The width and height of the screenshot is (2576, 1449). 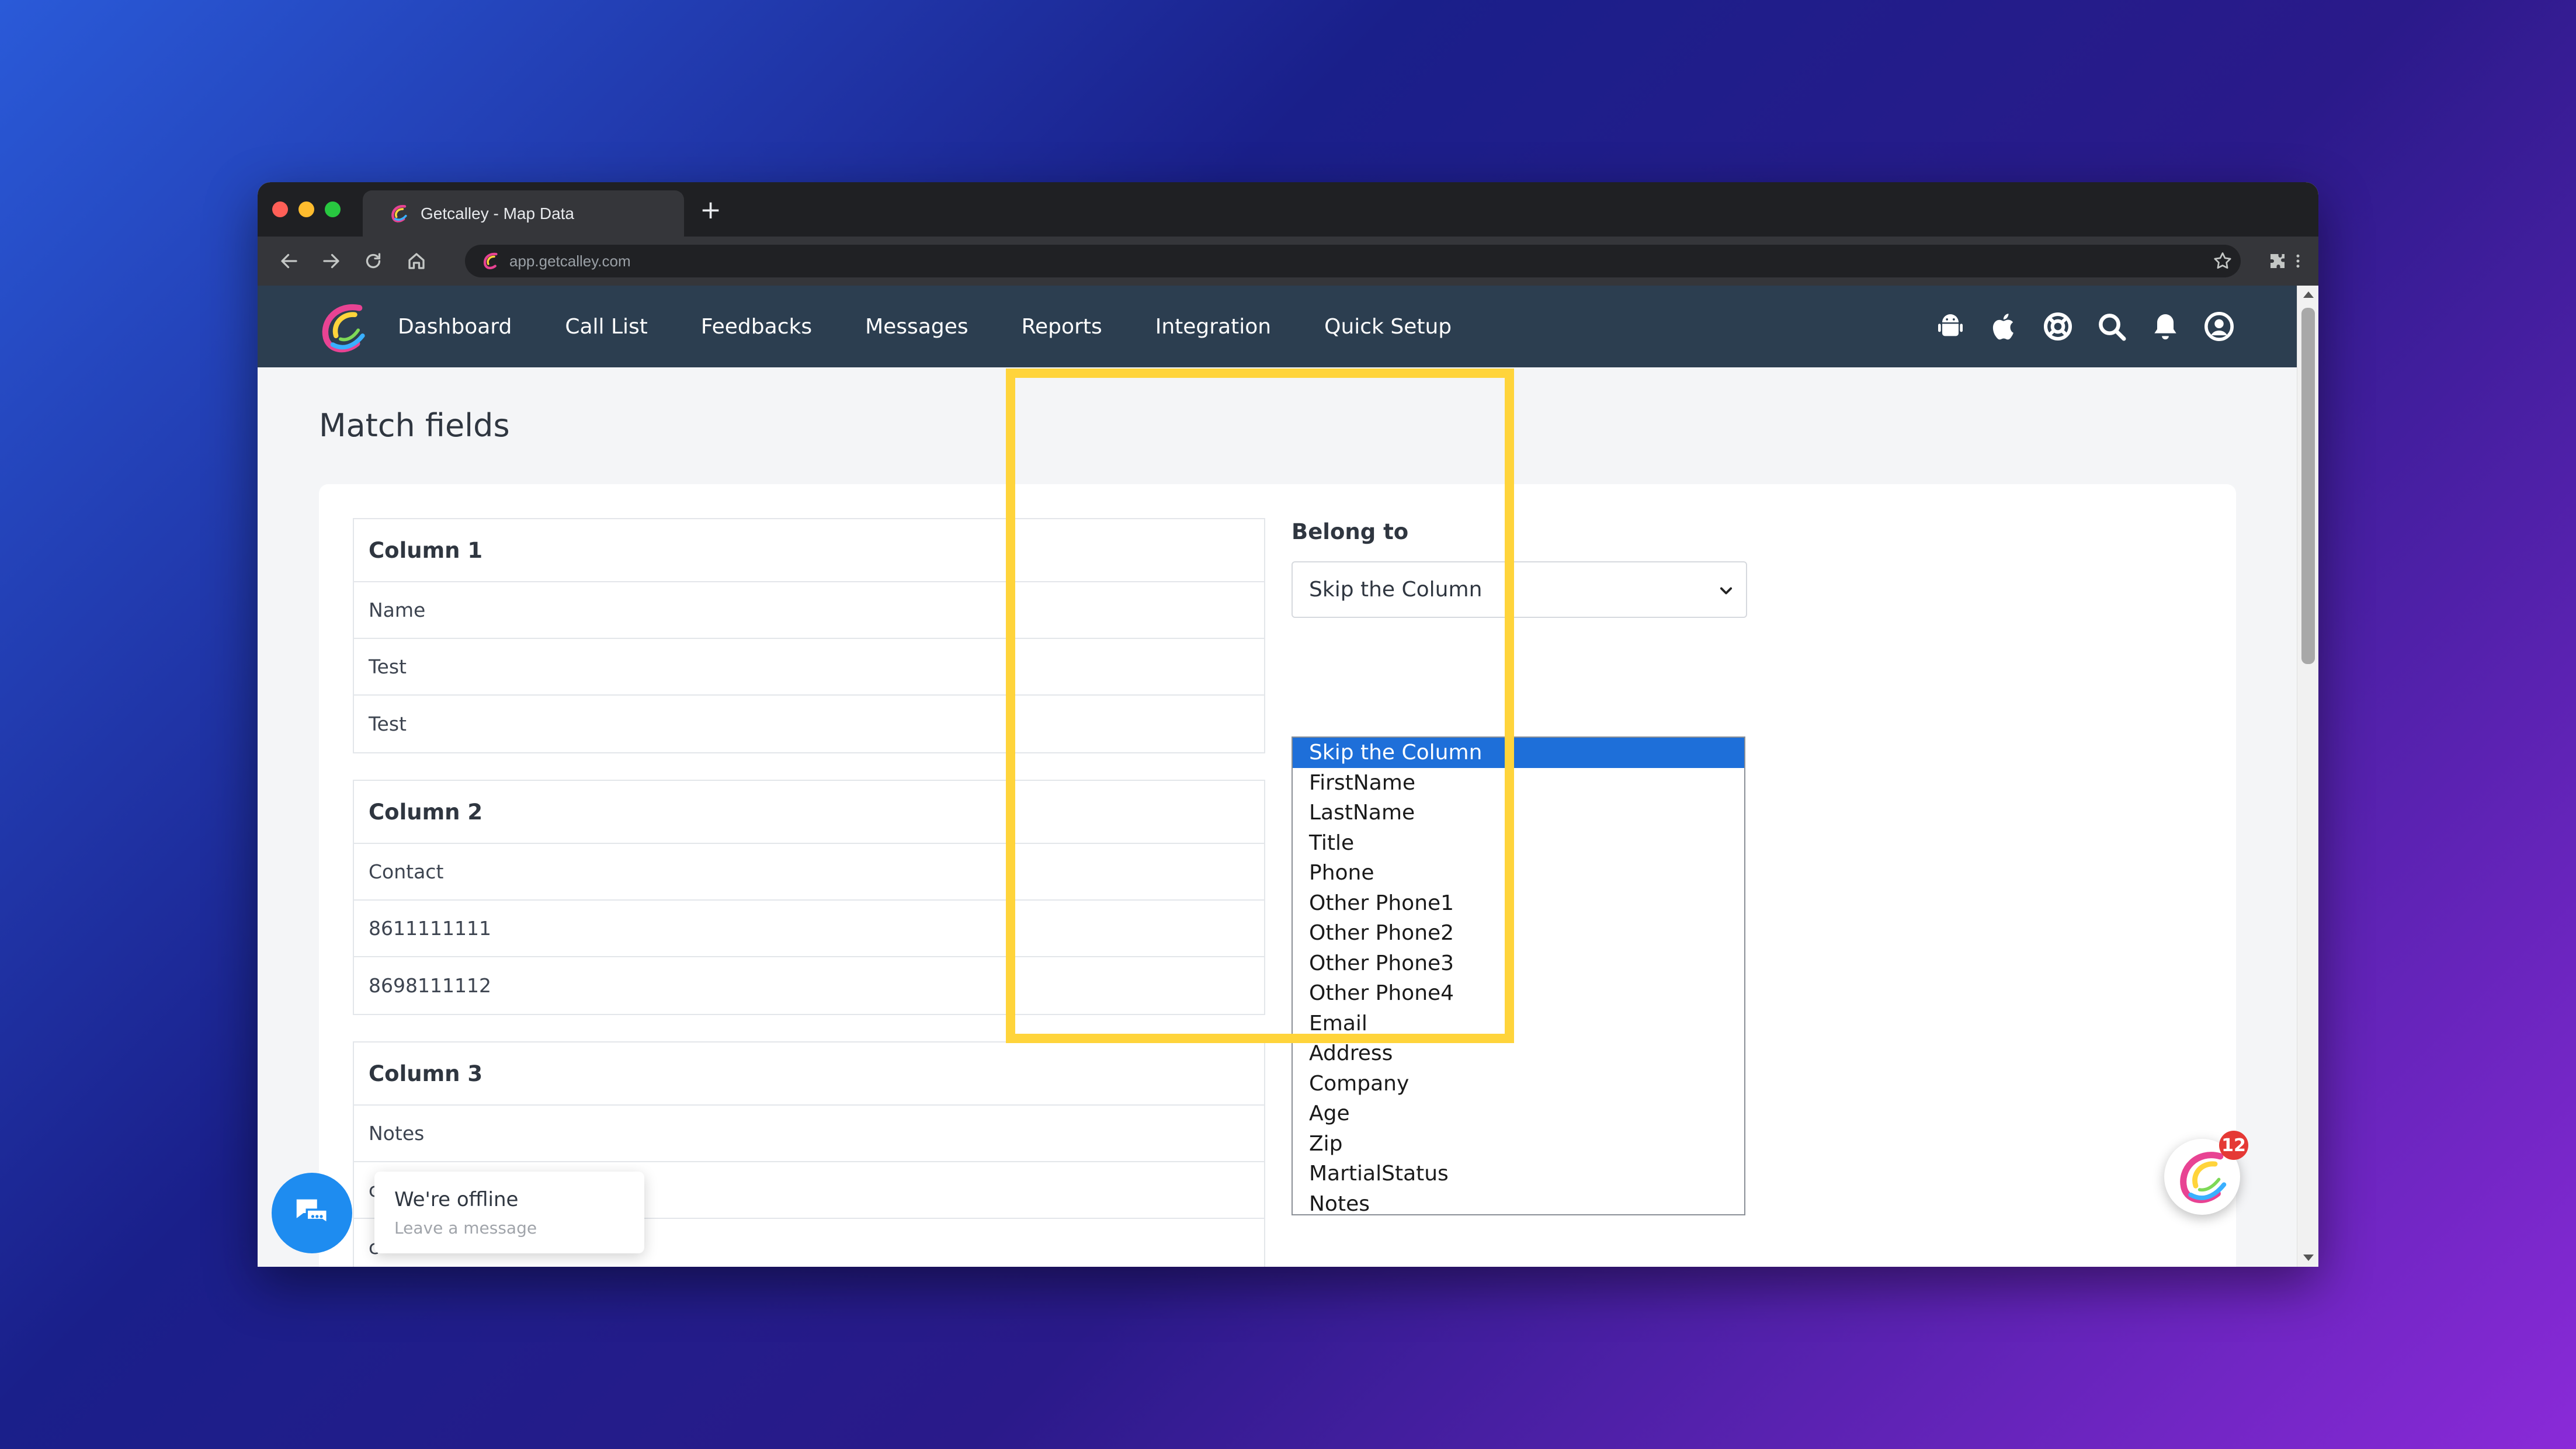 I want to click on dropdown-option: Other Phone3, so click(x=1518, y=963).